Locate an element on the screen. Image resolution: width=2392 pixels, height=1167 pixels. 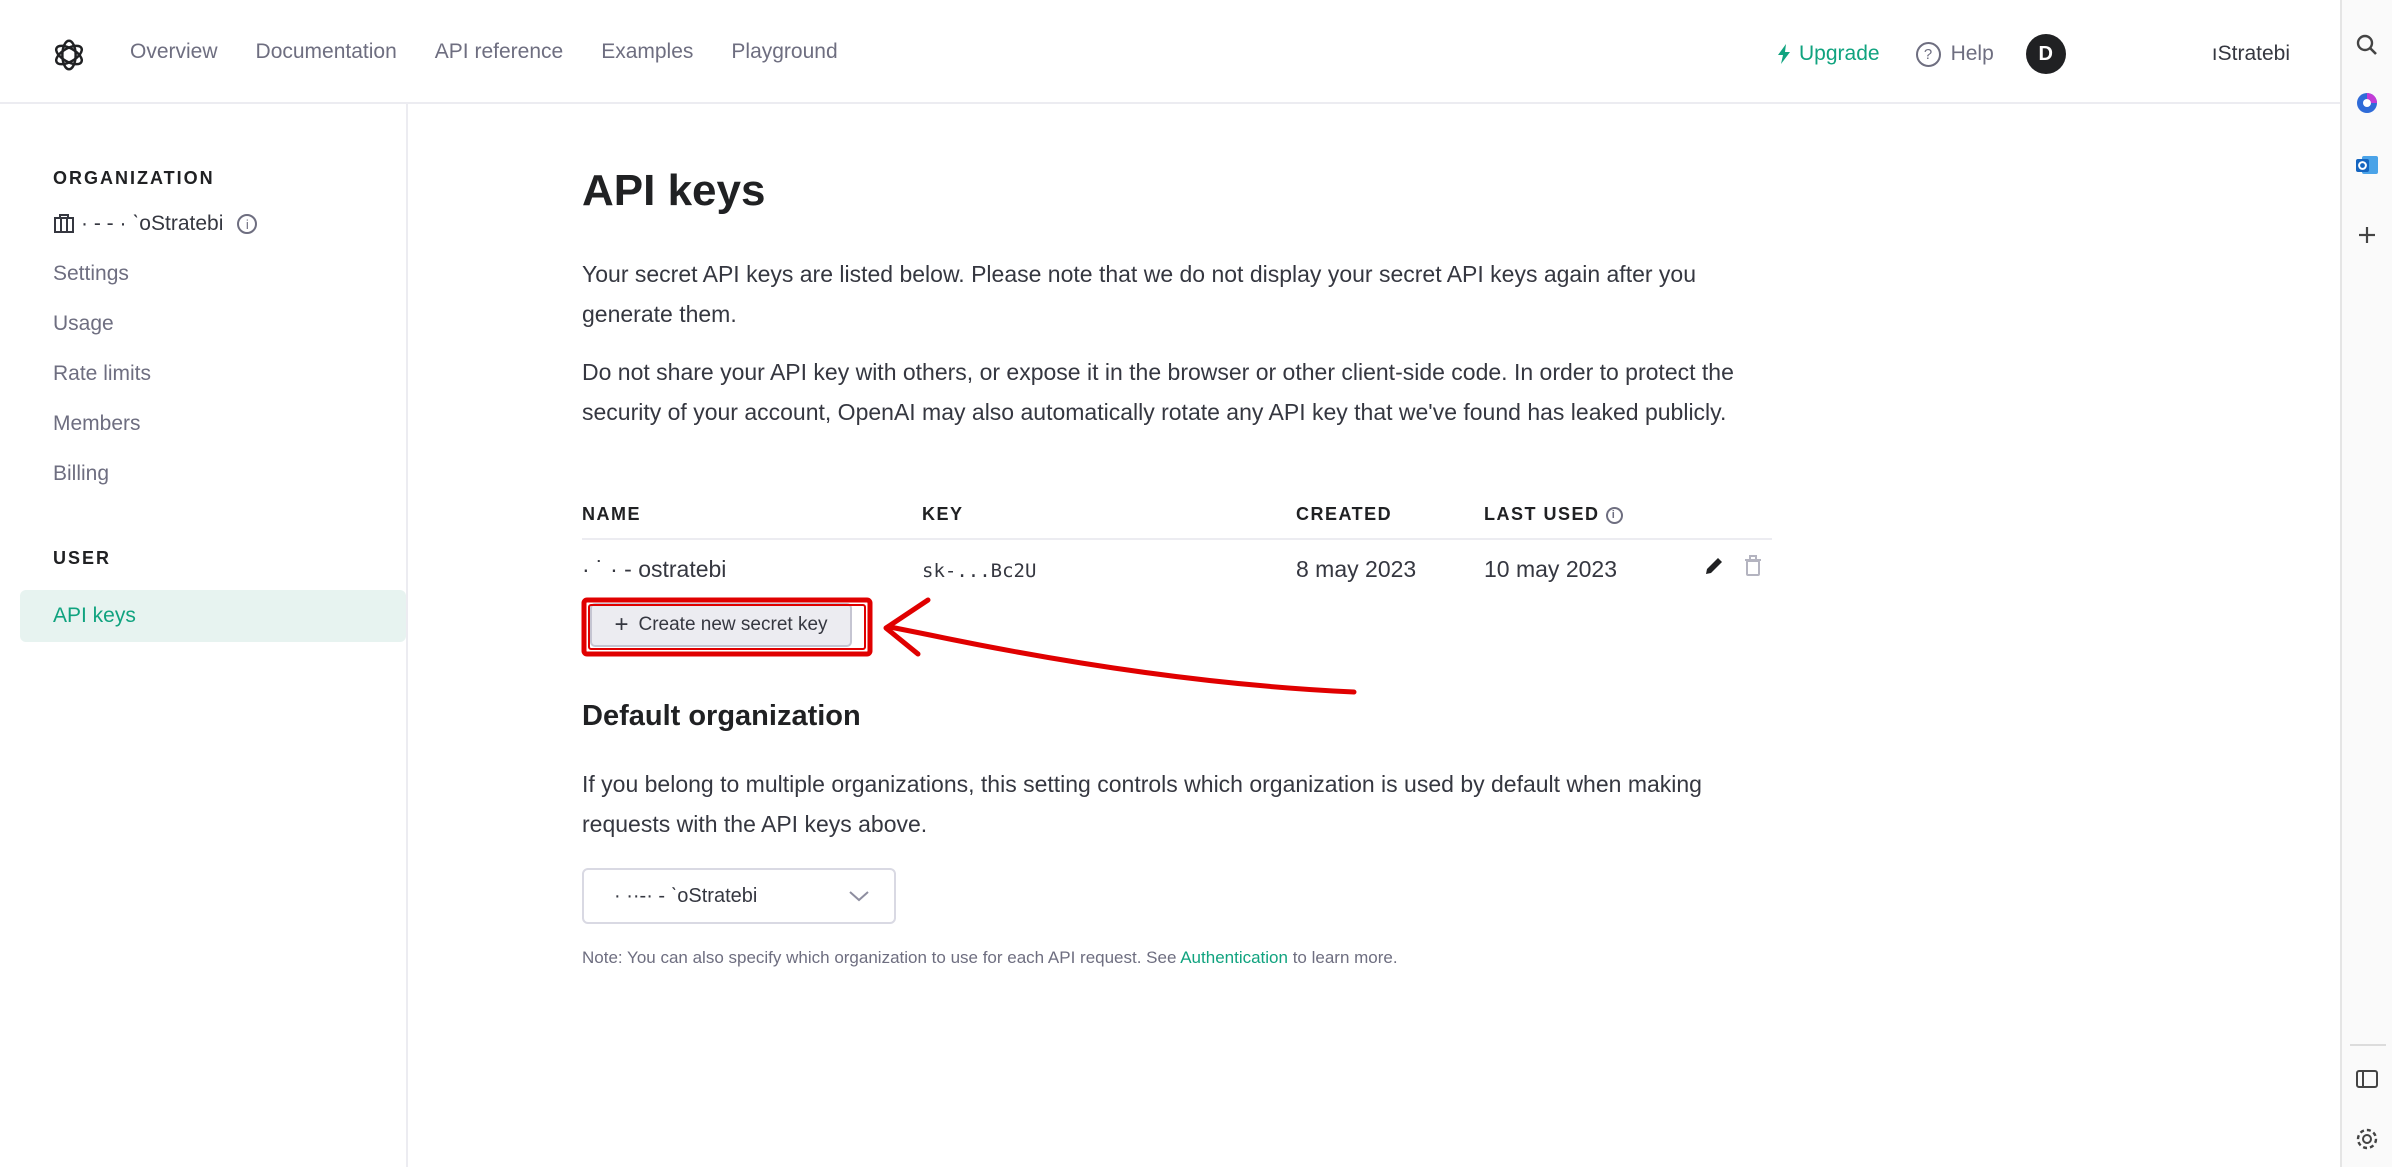
column-header-name: NAME is located at coordinates (611, 514).